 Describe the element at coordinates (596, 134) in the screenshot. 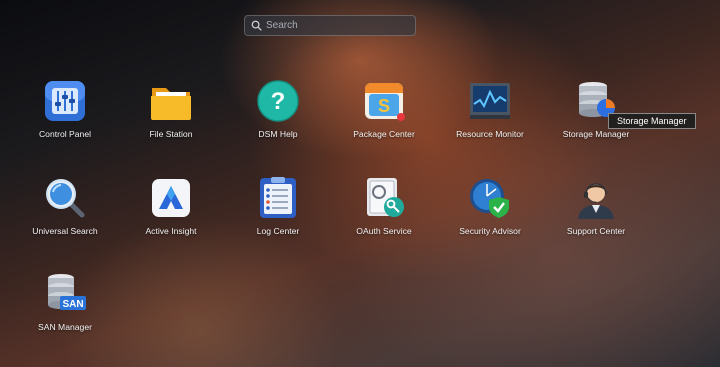

I see `app-label: Storage Manager` at that location.